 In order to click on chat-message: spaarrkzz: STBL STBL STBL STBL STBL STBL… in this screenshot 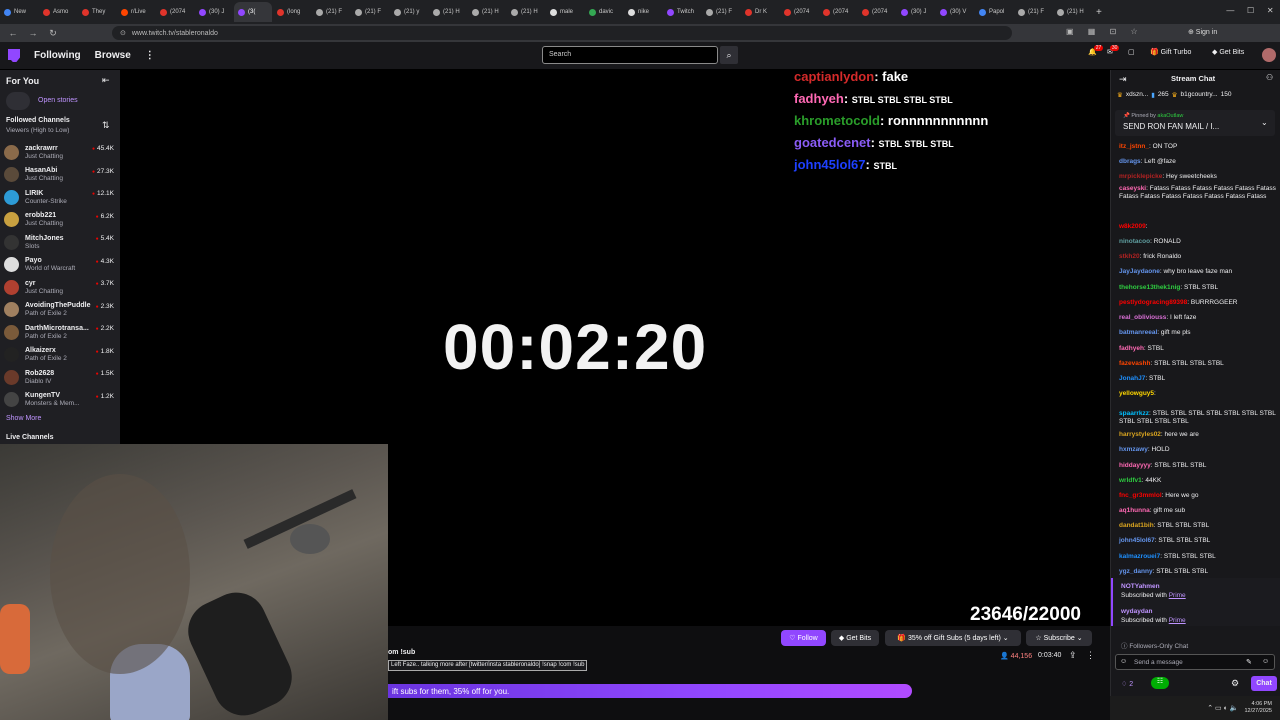, I will do `click(1198, 418)`.